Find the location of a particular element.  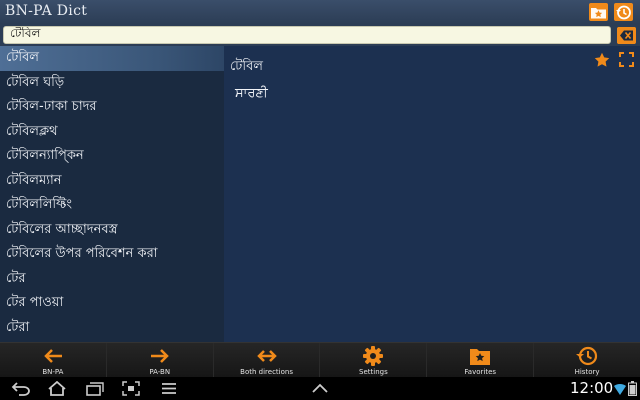

title-bar: BN-PA Dict is located at coordinates (320, 12).